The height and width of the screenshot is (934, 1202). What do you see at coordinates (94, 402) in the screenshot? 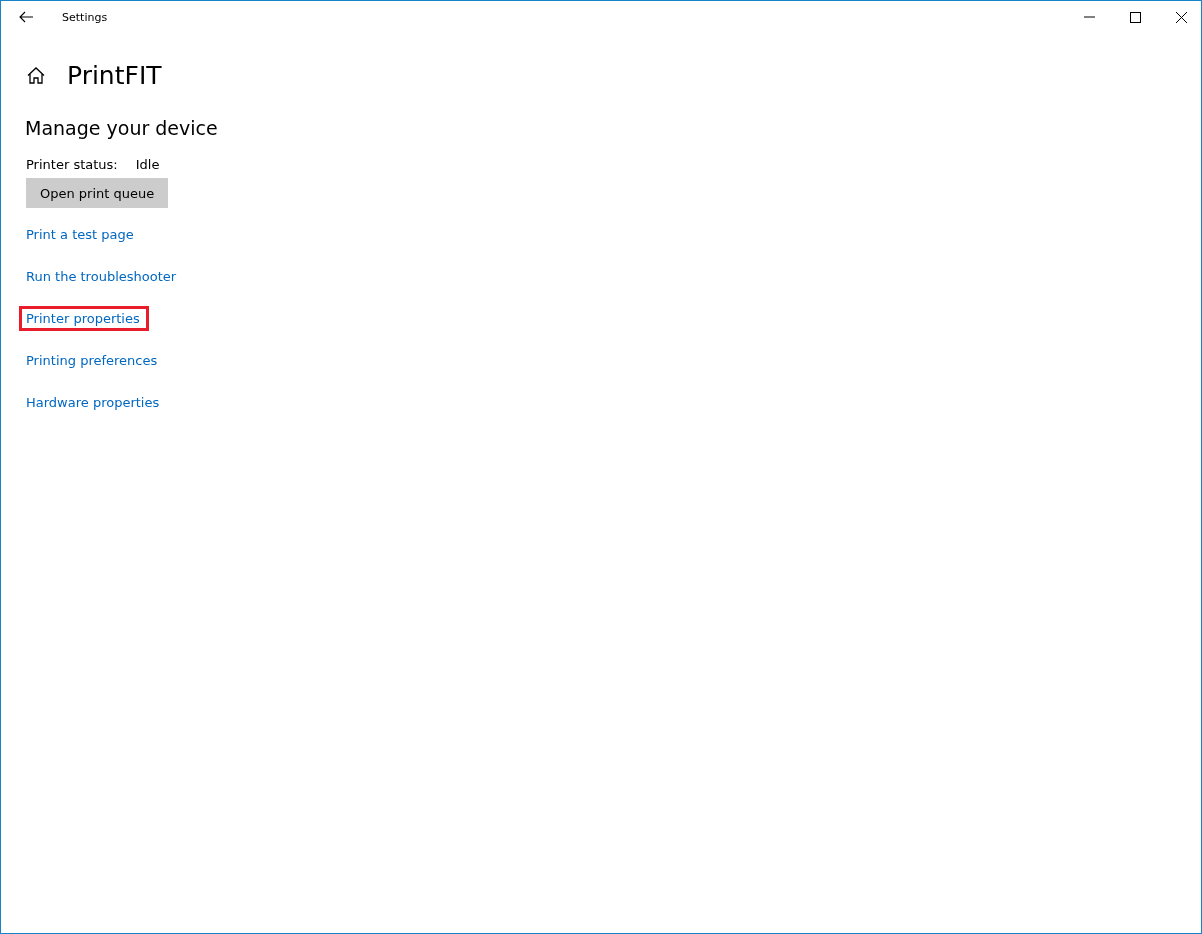
I see `link: Hardware properties` at bounding box center [94, 402].